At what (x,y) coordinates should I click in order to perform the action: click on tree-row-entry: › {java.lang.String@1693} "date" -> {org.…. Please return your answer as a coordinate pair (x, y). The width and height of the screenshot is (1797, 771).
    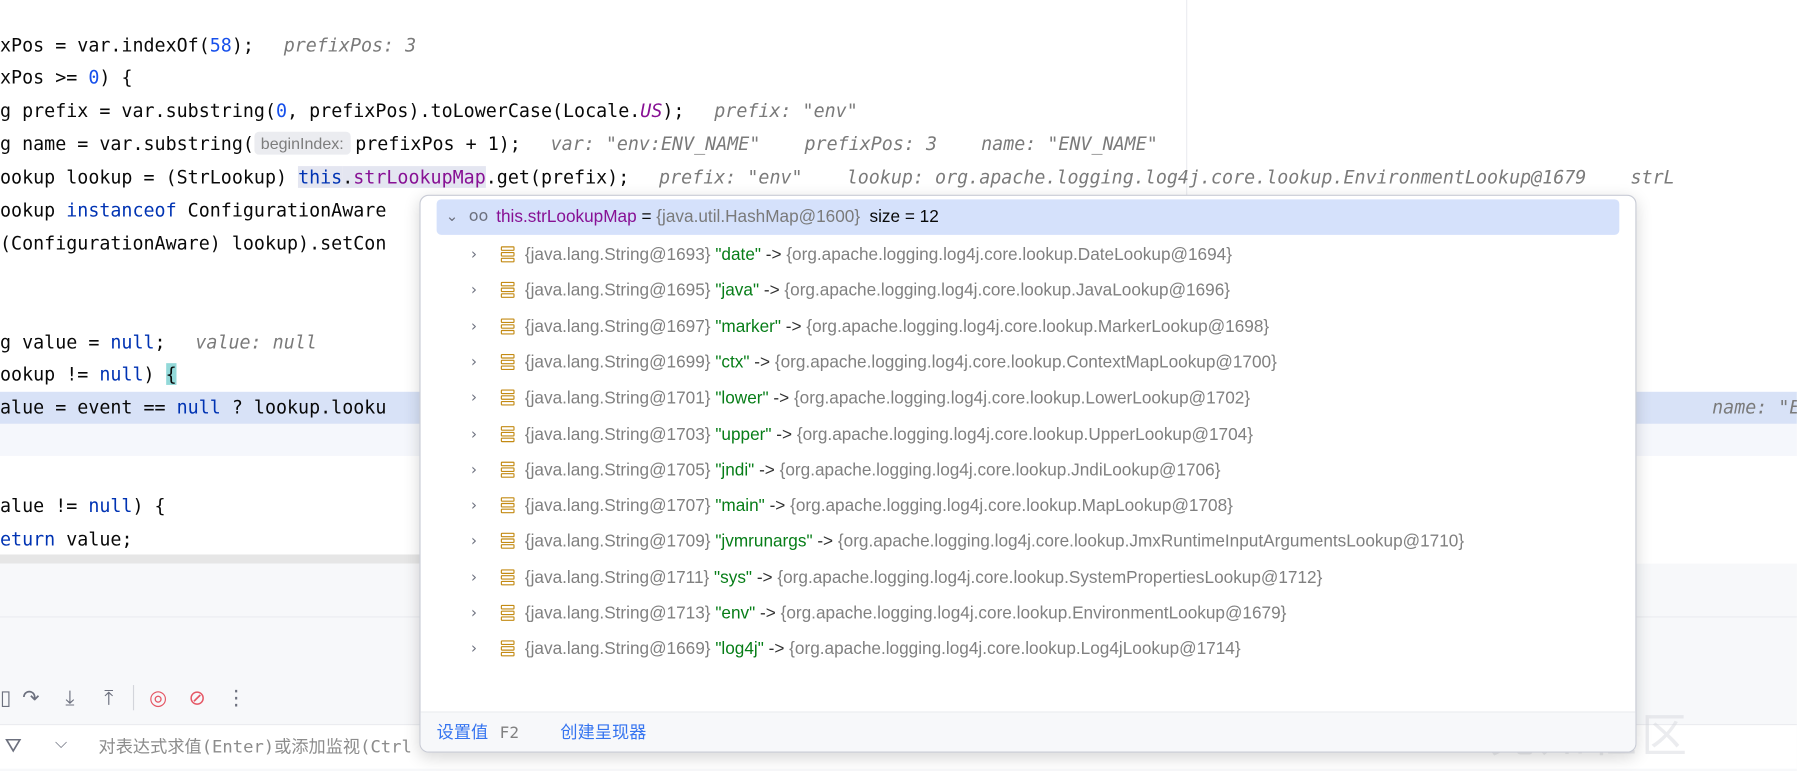
    Looking at the image, I should click on (1028, 255).